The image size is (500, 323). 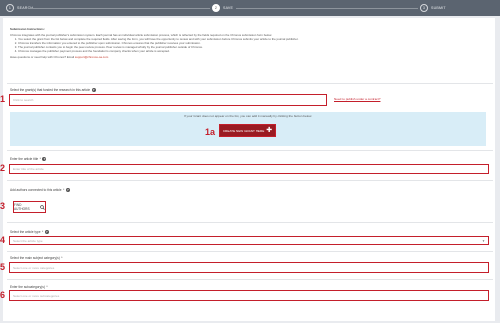 I want to click on create-grant-label: CREATE NEW GRANT HERE, so click(x=243, y=130).